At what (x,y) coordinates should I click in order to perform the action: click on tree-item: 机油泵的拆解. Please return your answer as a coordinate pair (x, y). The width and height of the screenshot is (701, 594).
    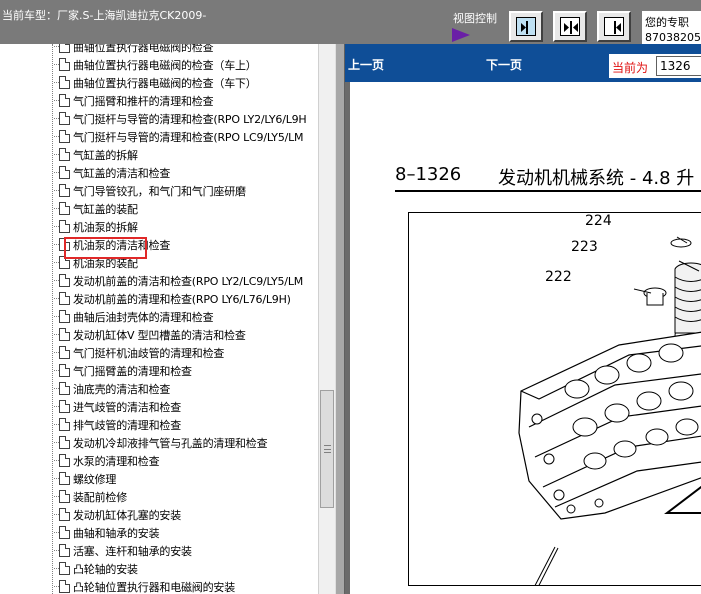
    Looking at the image, I should click on (186, 226).